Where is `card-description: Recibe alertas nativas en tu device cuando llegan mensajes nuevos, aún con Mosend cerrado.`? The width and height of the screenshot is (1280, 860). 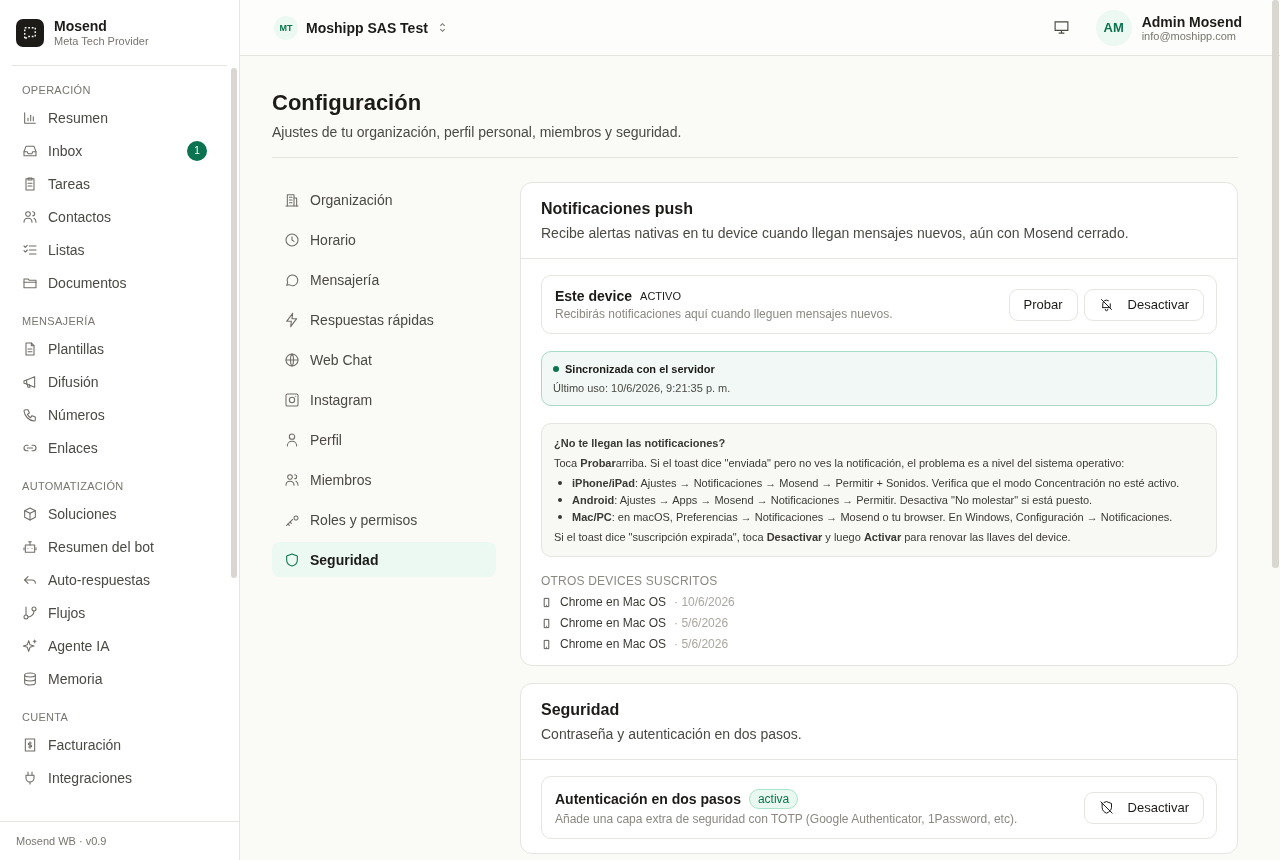 card-description: Recibe alertas nativas en tu device cuando llegan mensajes nuevos, aún con Mosend cerrado. is located at coordinates (835, 233).